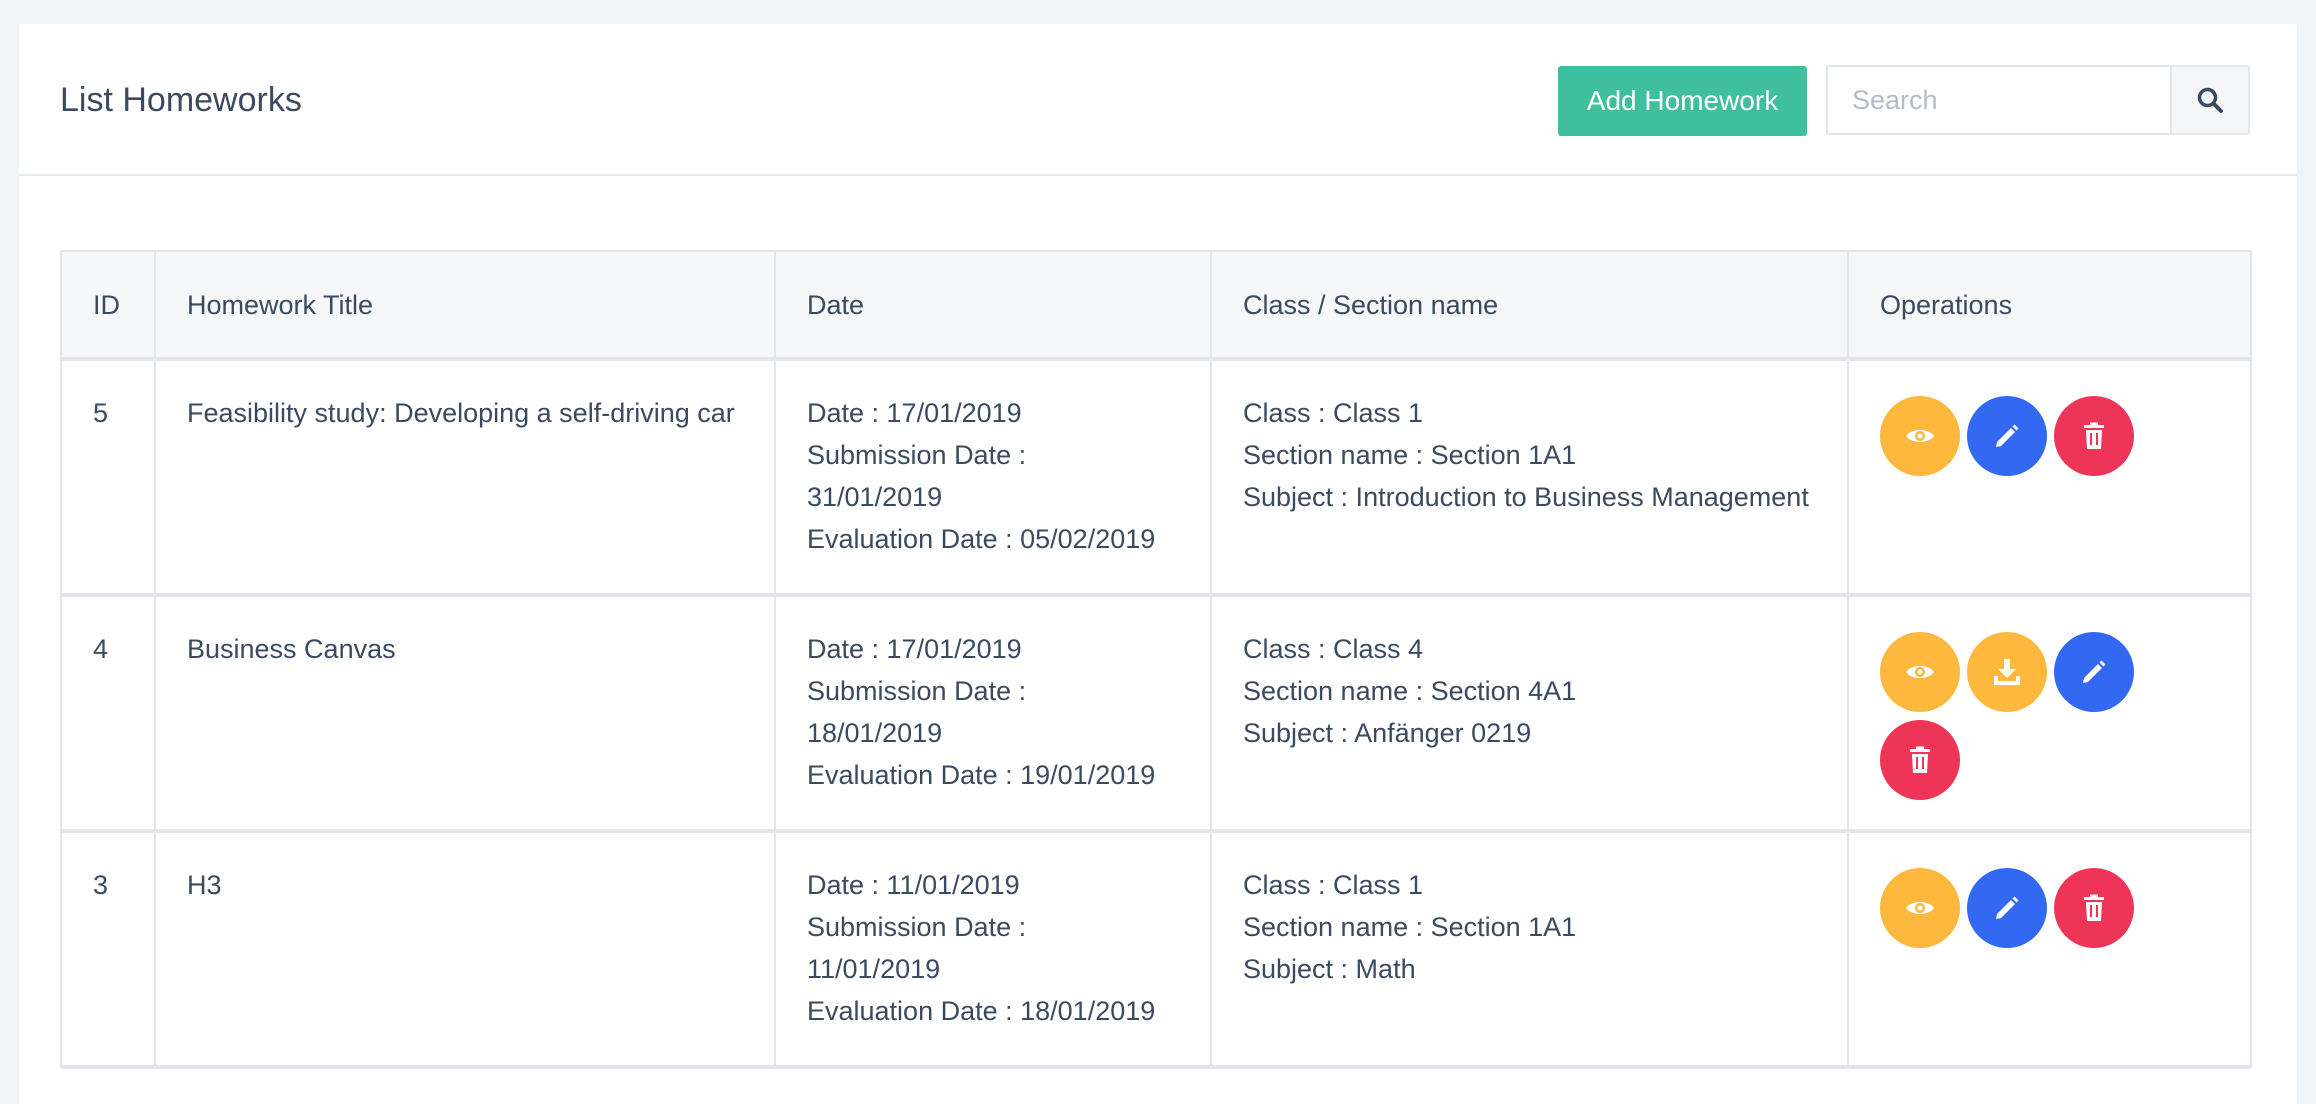 This screenshot has width=2316, height=1104. What do you see at coordinates (465, 713) in the screenshot?
I see `cell-title: Business Canvas` at bounding box center [465, 713].